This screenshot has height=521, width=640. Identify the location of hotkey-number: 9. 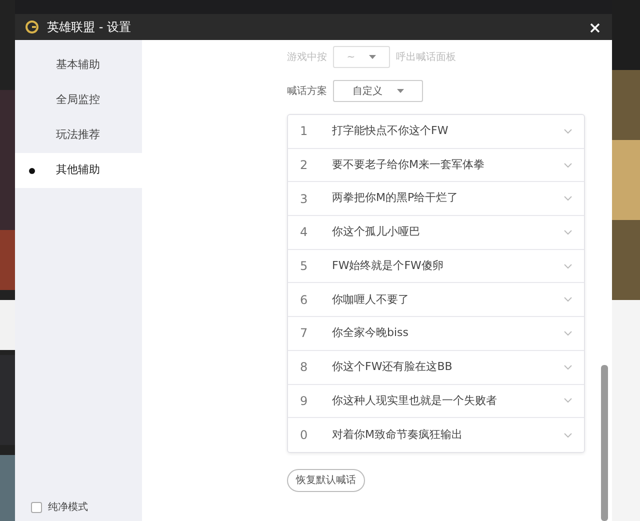
(304, 401).